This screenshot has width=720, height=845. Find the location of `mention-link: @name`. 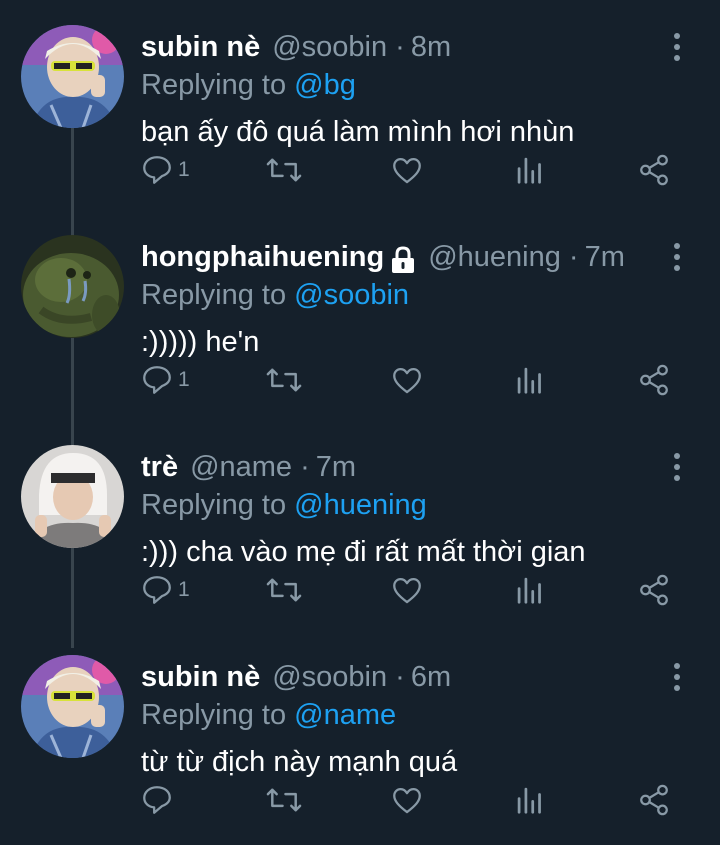

mention-link: @name is located at coordinates (345, 715).